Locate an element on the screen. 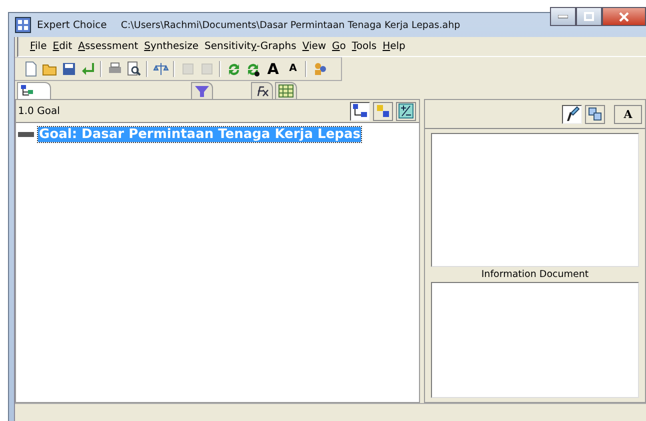  magnifier-icon is located at coordinates (134, 69).